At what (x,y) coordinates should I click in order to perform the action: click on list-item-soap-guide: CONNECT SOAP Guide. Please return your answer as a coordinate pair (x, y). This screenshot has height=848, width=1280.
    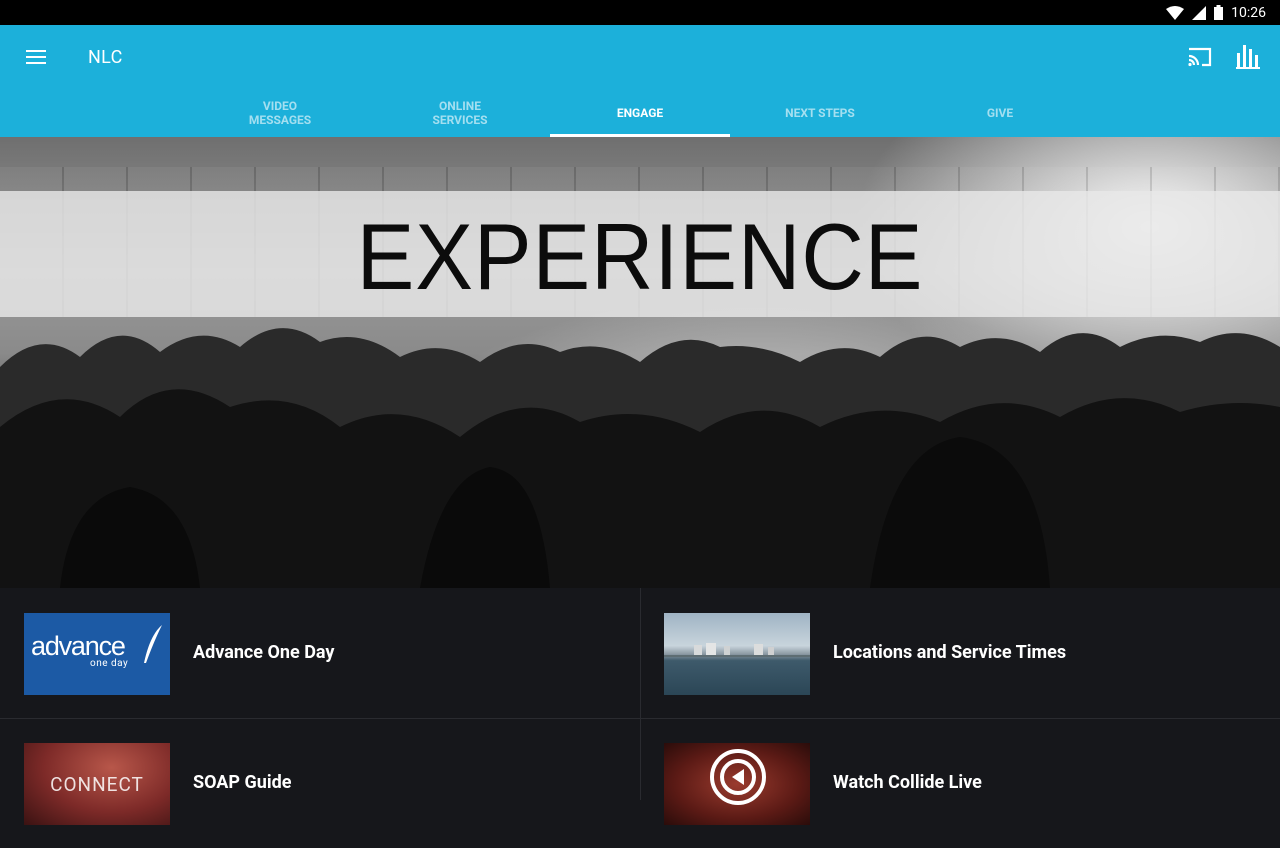
    Looking at the image, I should click on (320, 783).